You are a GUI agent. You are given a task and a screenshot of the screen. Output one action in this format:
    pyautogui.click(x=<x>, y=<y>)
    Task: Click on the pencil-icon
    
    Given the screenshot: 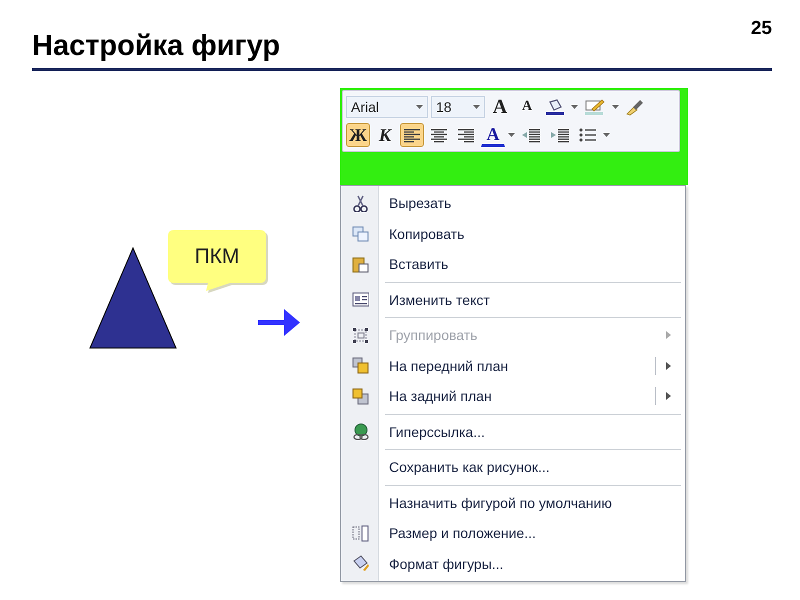 What is the action you would take?
    pyautogui.click(x=595, y=107)
    